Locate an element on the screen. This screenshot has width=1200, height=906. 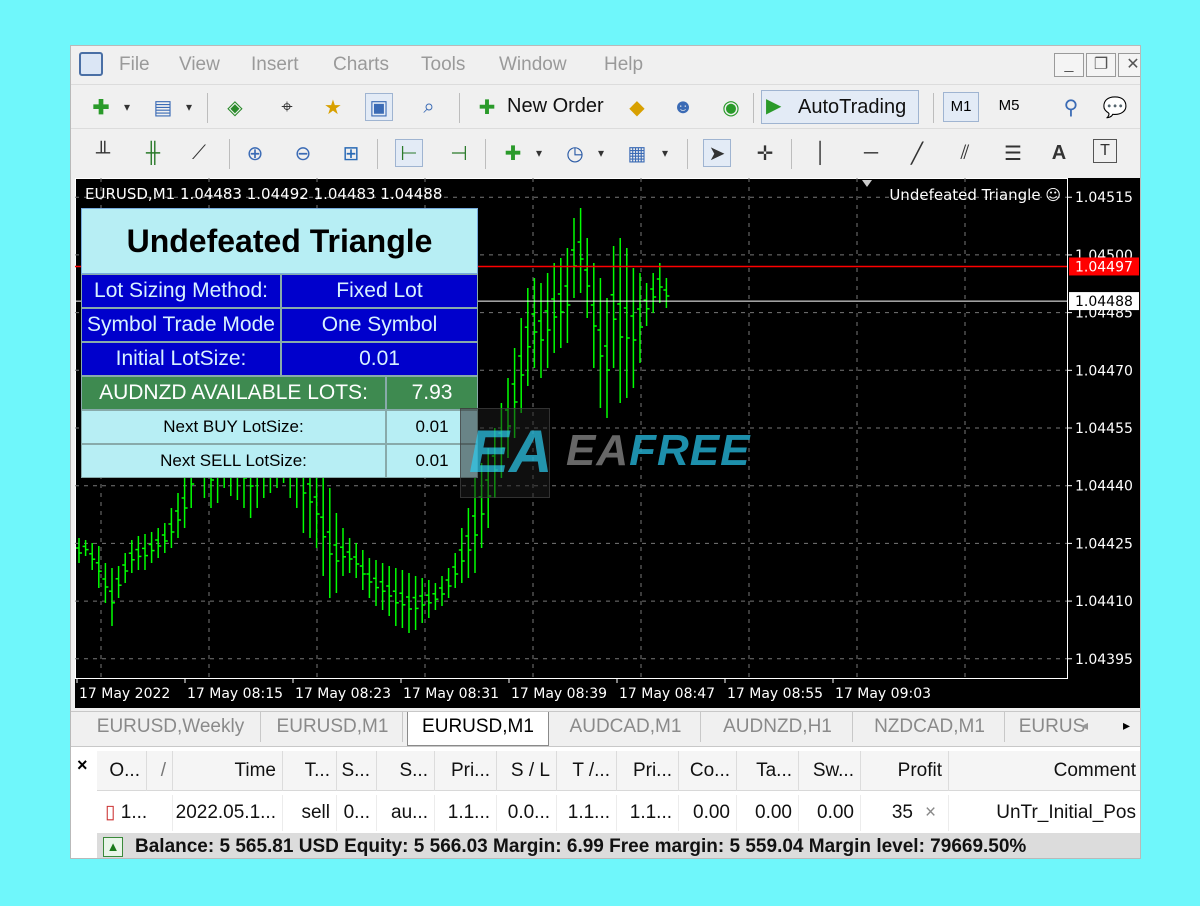
text-label-icon: T is located at coordinates (1105, 151).